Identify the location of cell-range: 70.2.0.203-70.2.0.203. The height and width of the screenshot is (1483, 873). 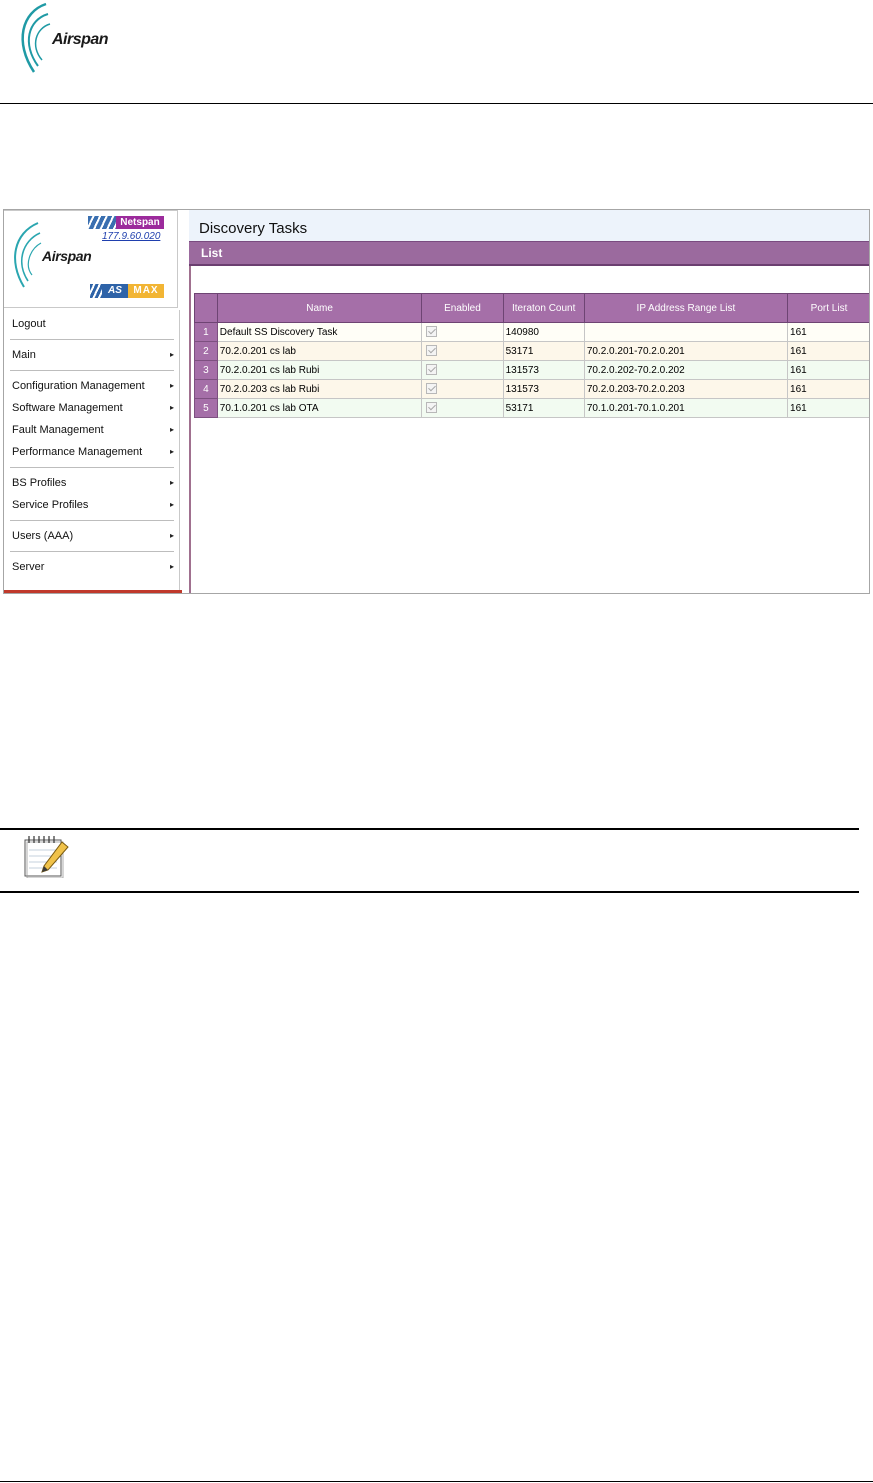
(686, 389).